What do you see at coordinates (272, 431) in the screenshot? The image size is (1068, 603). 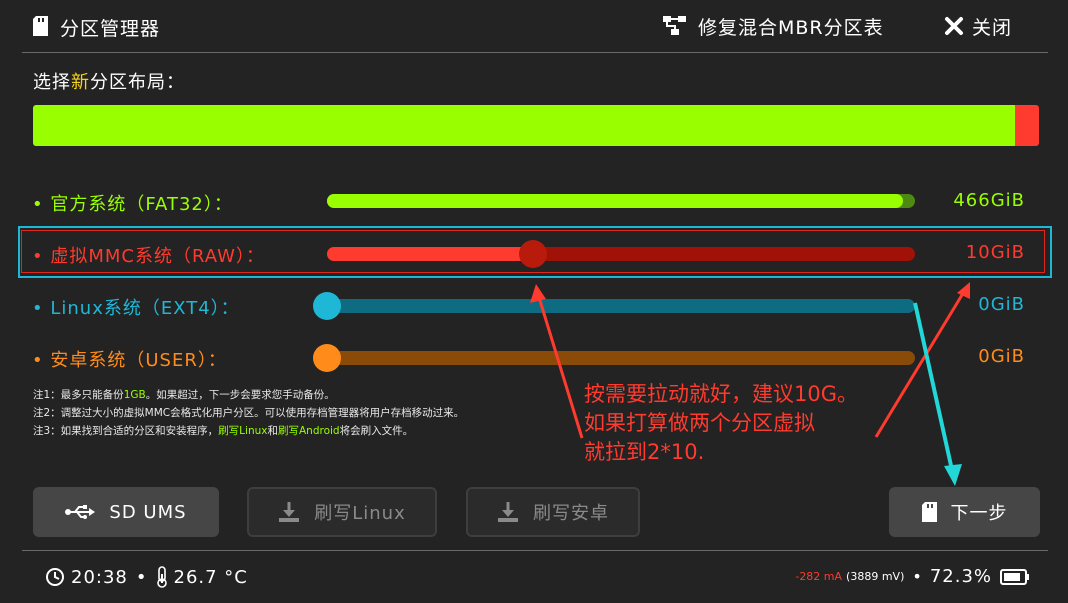 I see `note-text: 和` at bounding box center [272, 431].